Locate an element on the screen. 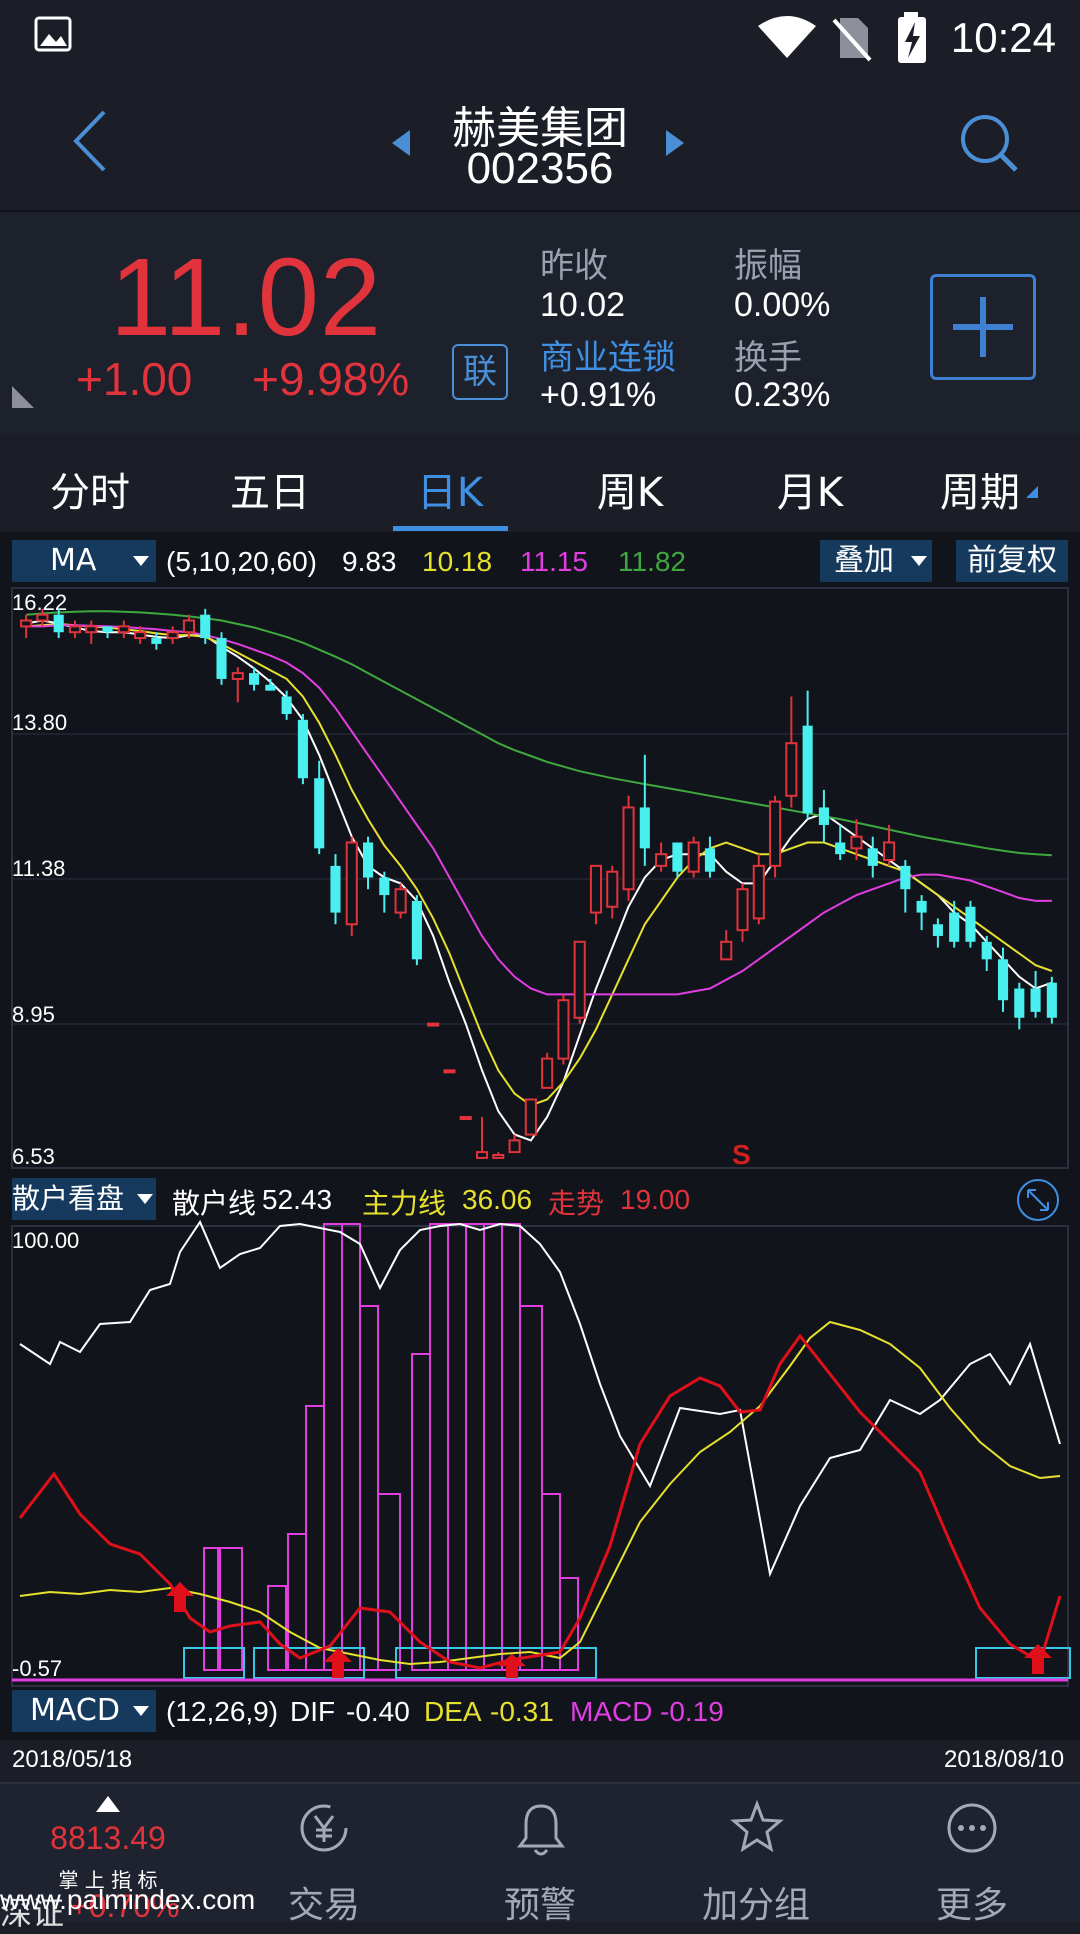  main-force-histogram is located at coordinates (391, 1447).